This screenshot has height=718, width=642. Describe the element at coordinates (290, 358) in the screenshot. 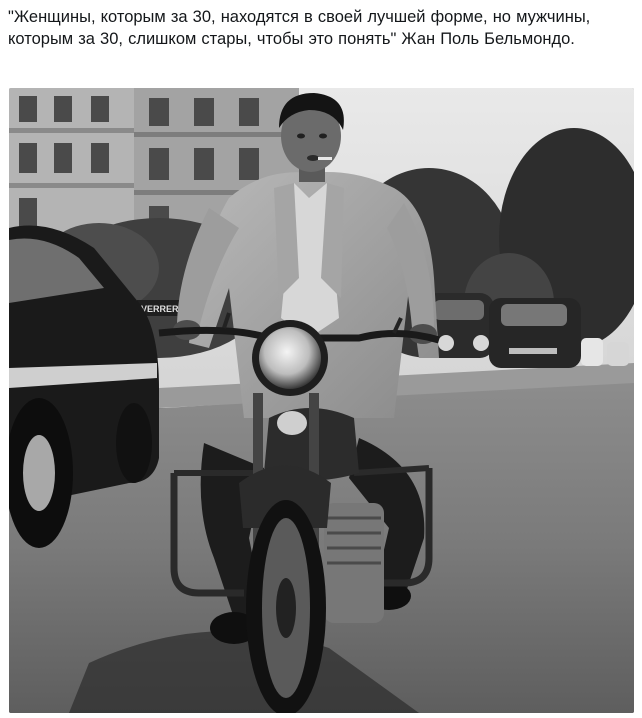

I see `headlight` at that location.